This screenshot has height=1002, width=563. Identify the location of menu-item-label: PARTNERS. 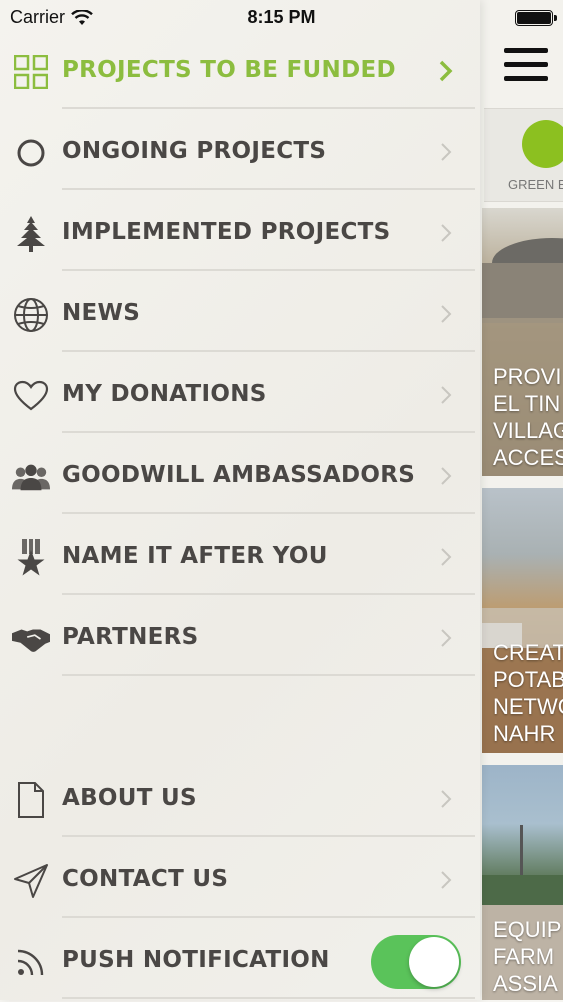
(130, 637).